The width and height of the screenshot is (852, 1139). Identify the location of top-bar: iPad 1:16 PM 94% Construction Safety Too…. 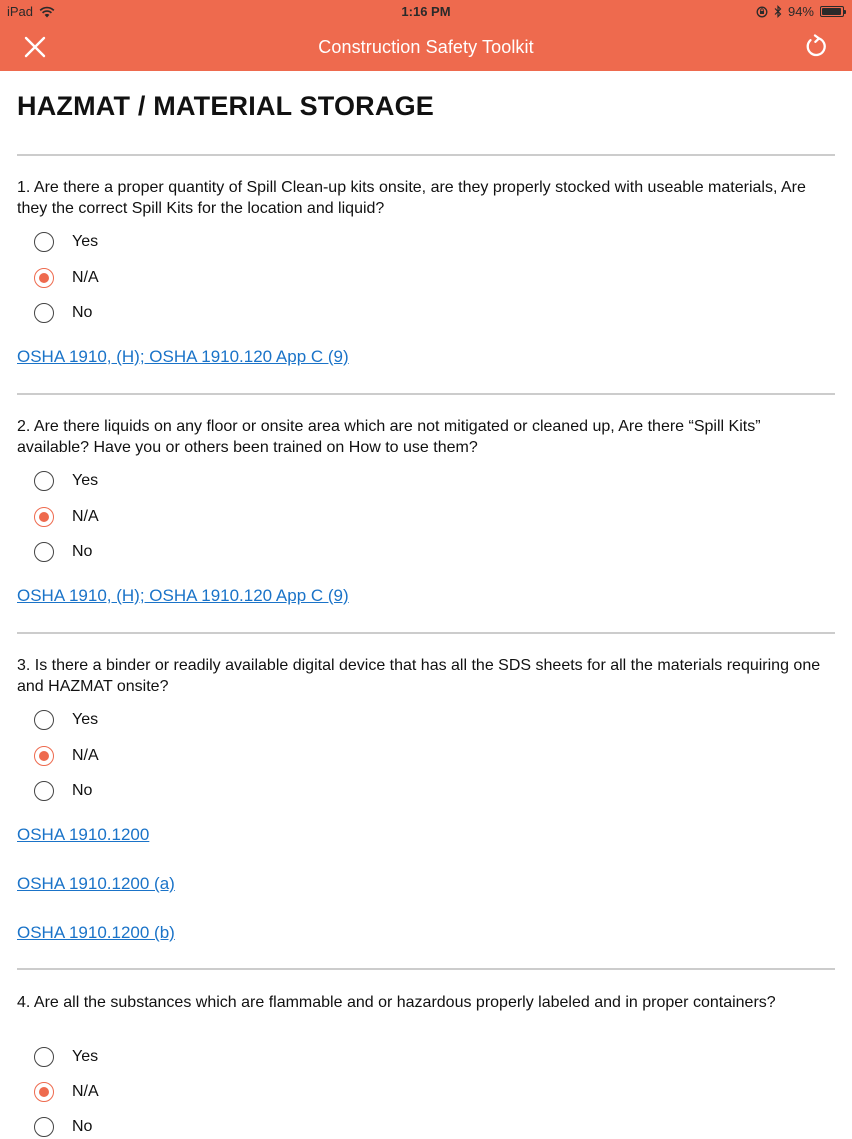
(426, 35).